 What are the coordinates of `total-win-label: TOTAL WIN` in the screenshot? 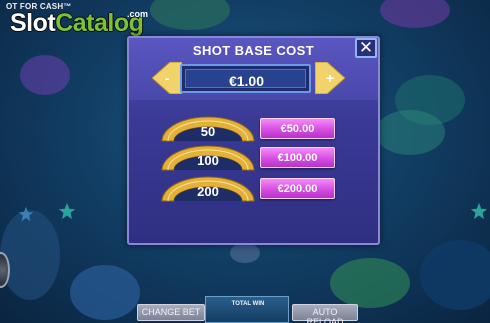 It's located at (248, 304).